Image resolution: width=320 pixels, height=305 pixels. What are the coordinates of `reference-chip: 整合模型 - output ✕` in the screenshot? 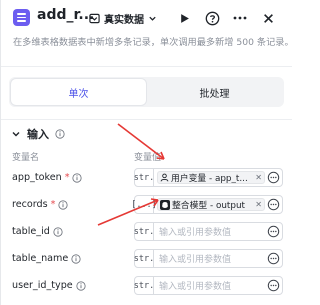 It's located at (211, 204).